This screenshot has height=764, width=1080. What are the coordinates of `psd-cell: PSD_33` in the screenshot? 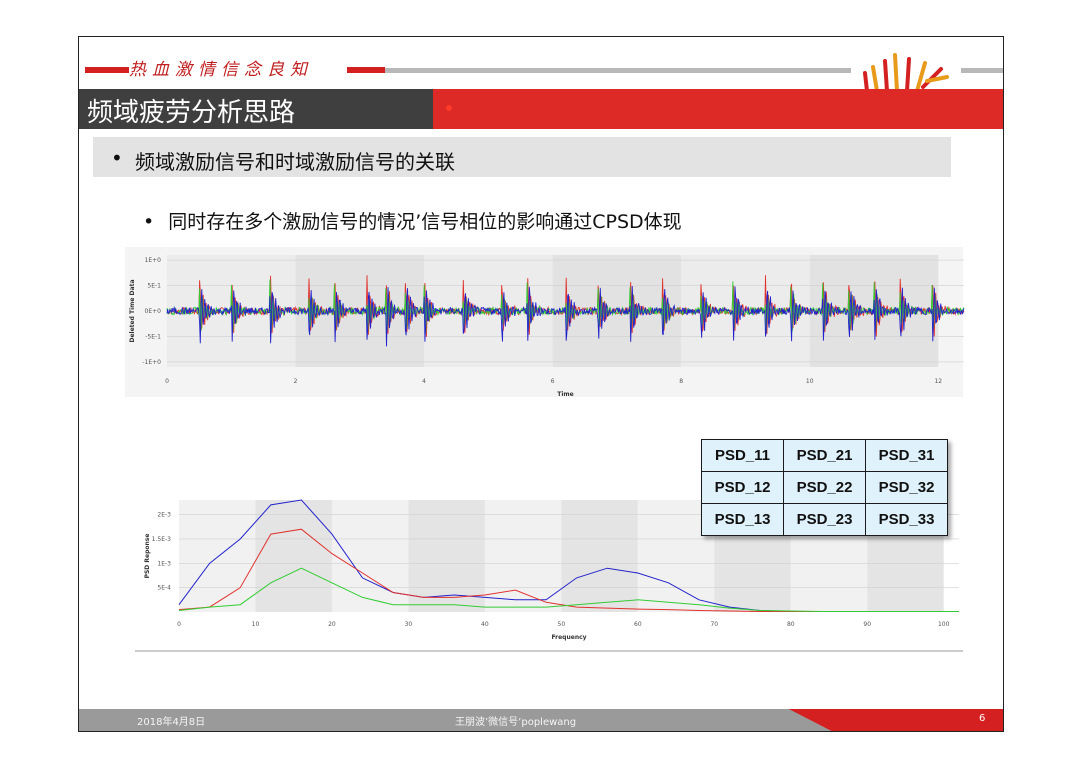 It's located at (906, 519).